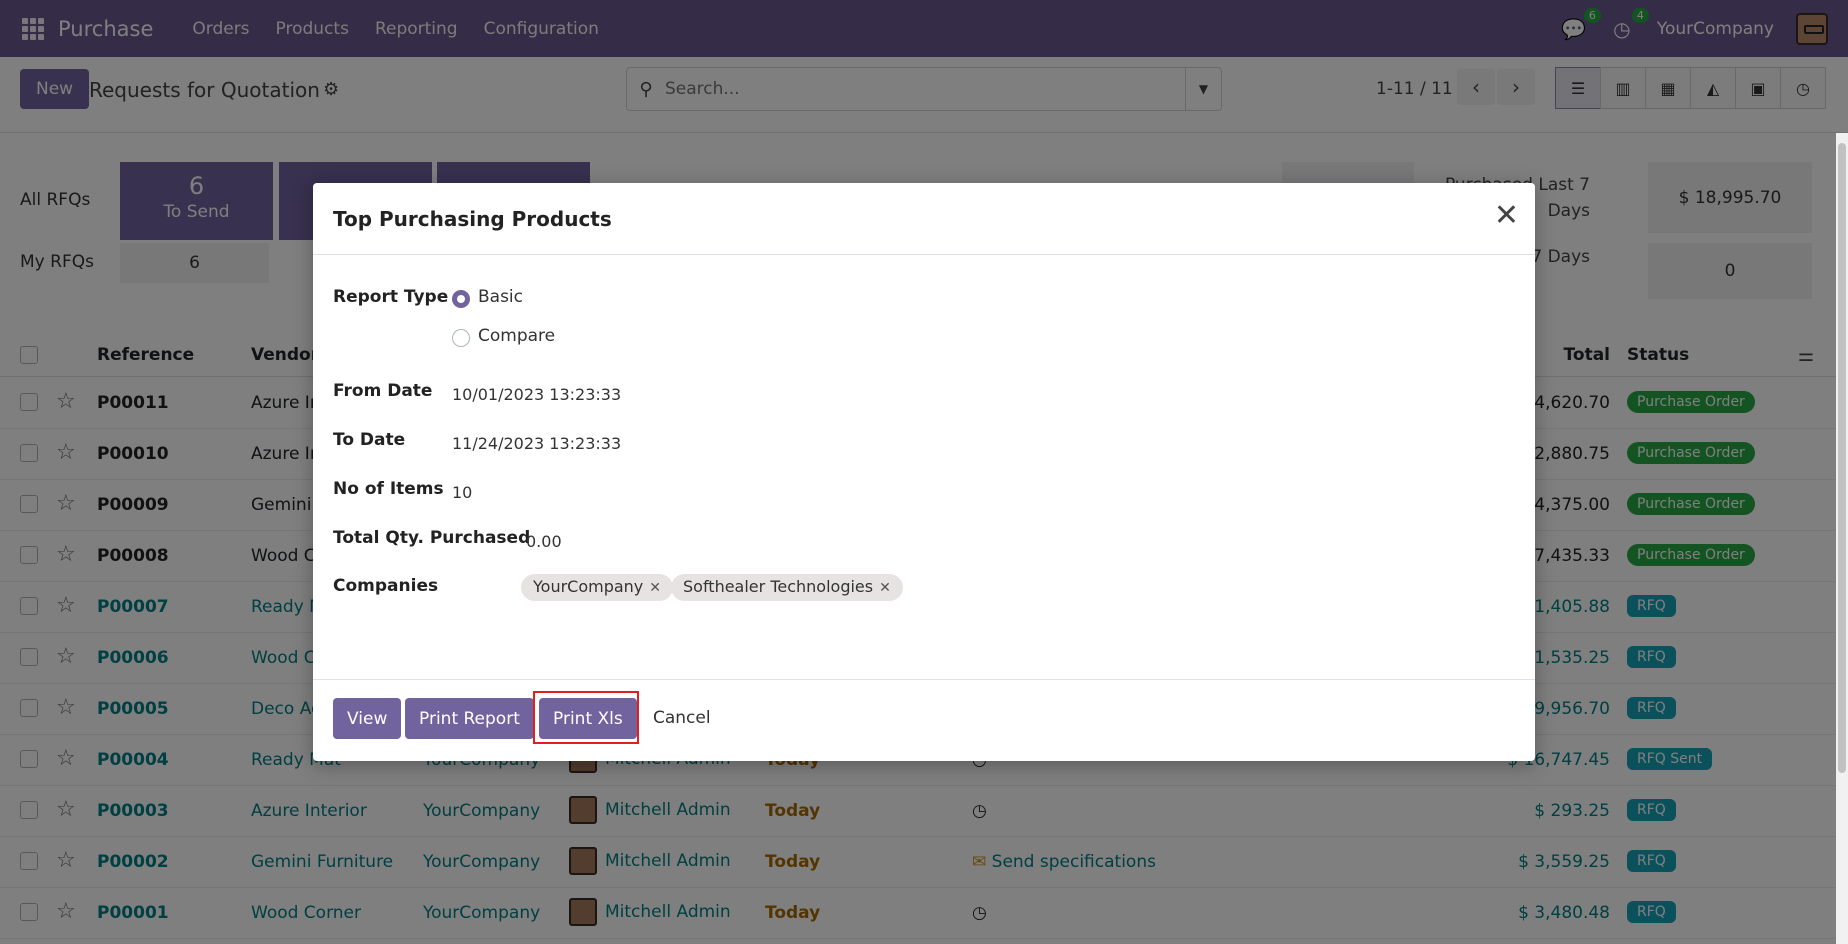 This screenshot has height=944, width=1848. Describe the element at coordinates (472, 218) in the screenshot. I see `modal-title: Top Purchasing Products` at that location.